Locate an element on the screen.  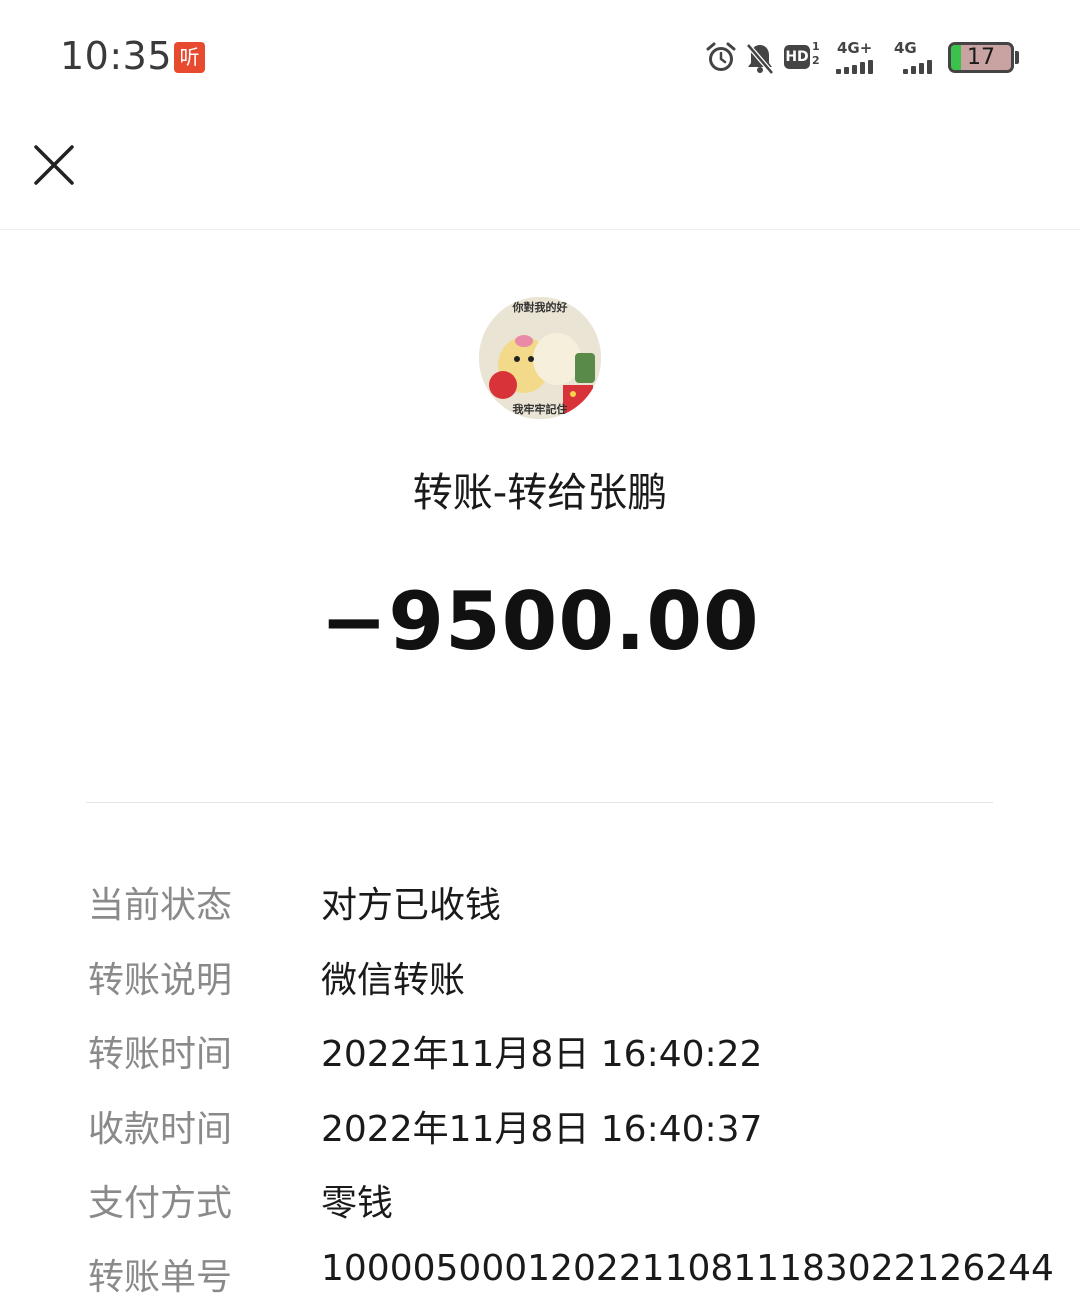
sim-index-label: 12 is located at coordinates (816, 53).